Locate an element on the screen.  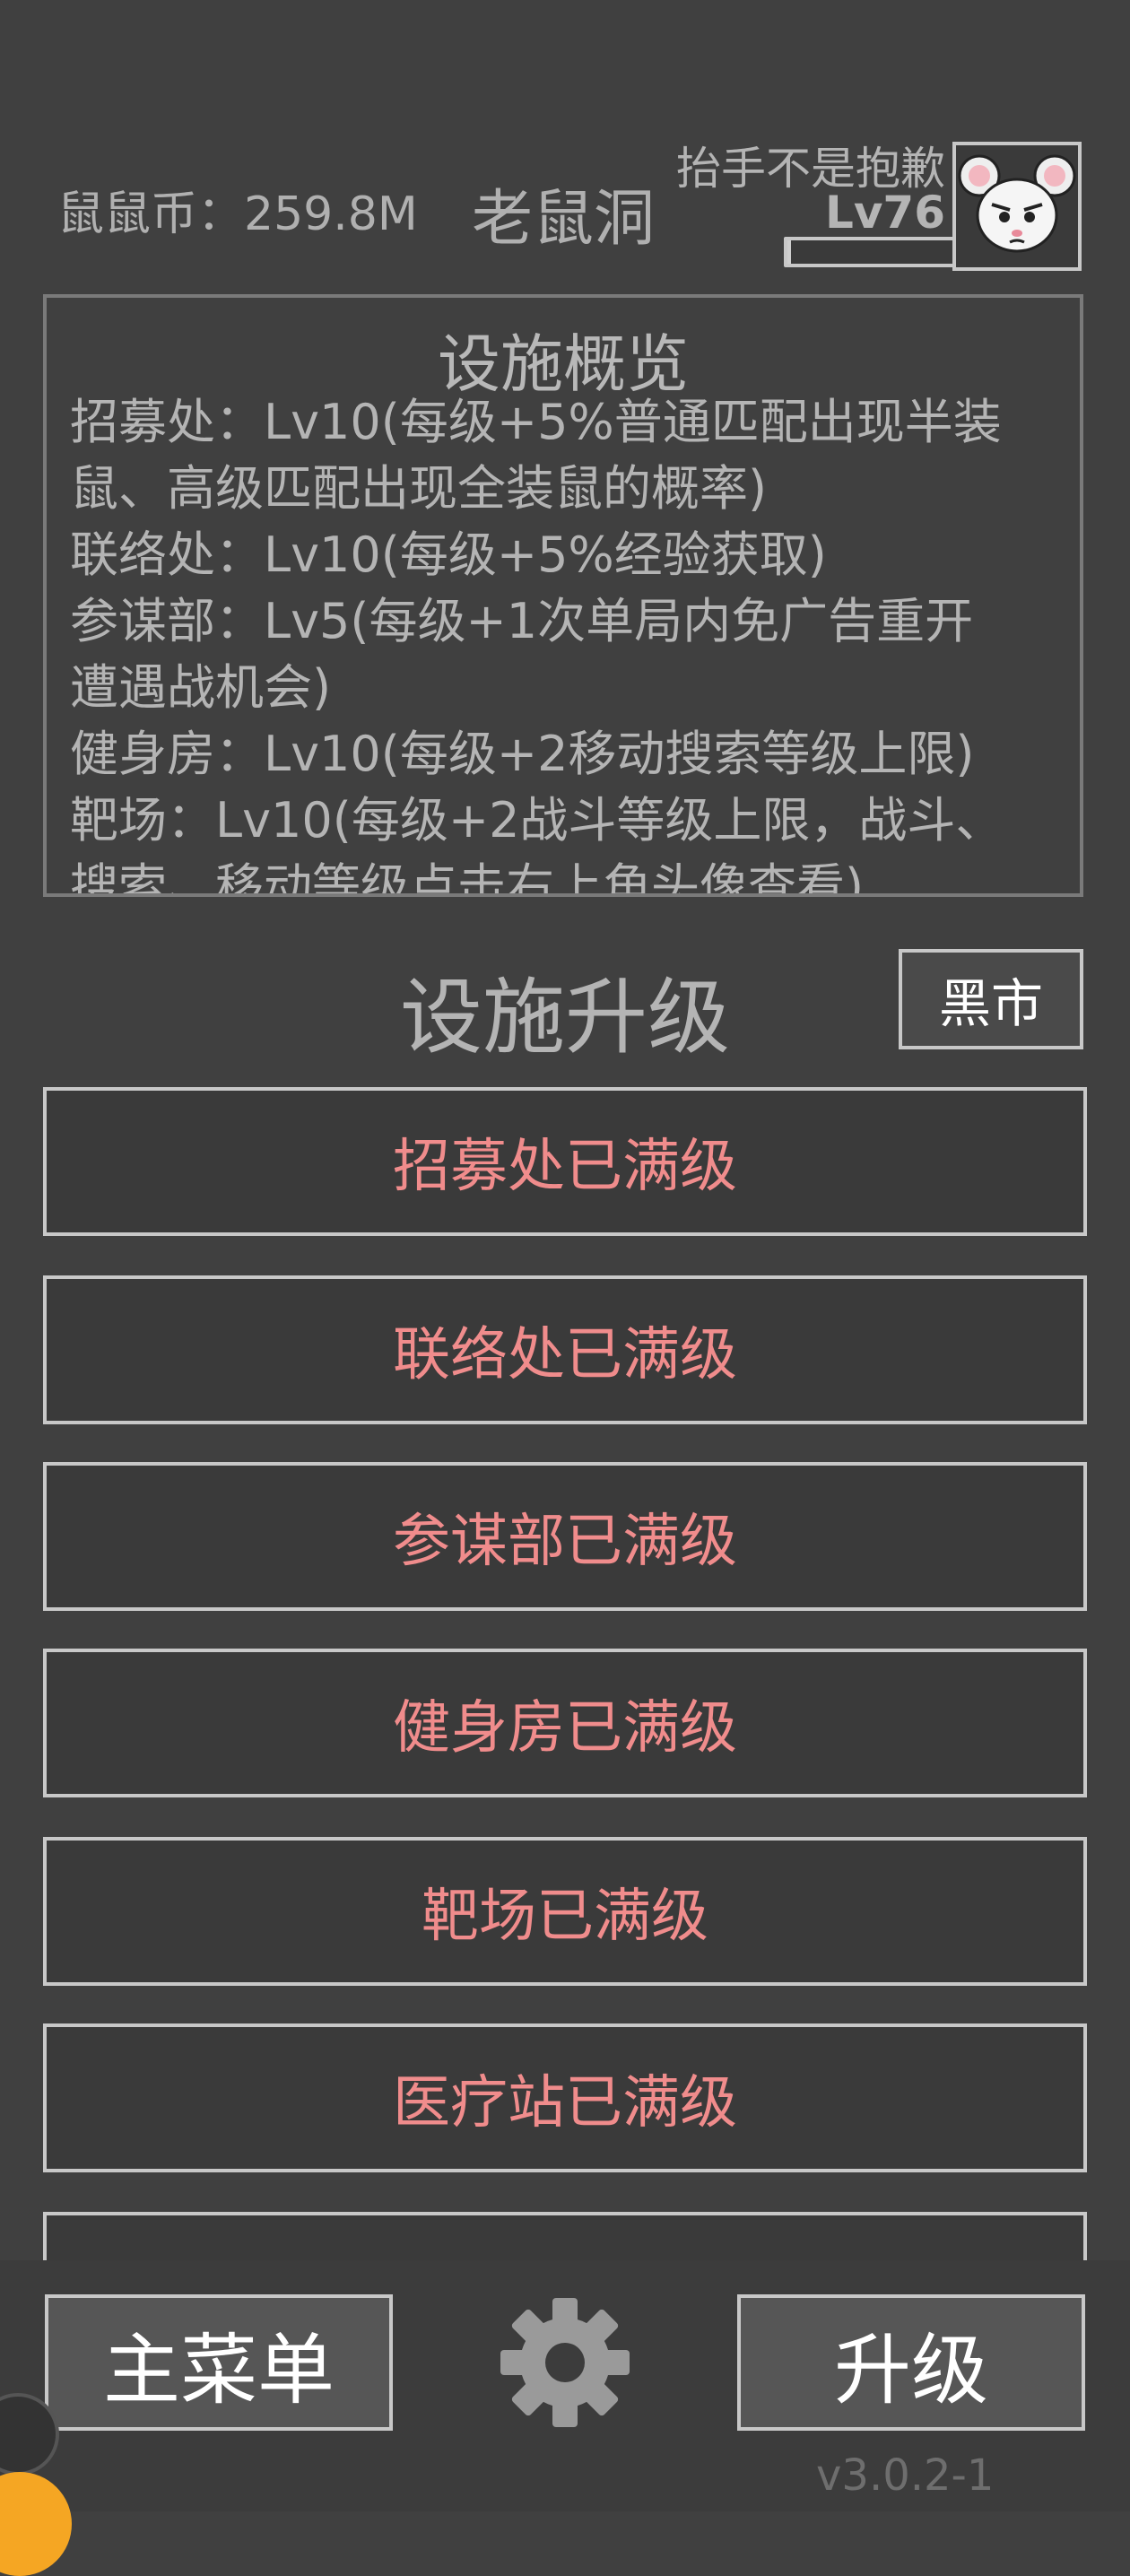
upgrade-gym-button: 健身房已满级 is located at coordinates (565, 1723).